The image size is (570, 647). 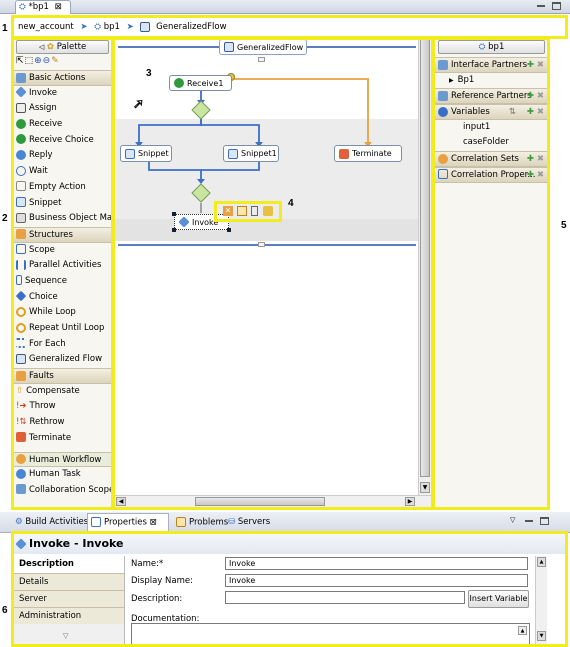 What do you see at coordinates (248, 211) in the screenshot?
I see `highlight-action-bar` at bounding box center [248, 211].